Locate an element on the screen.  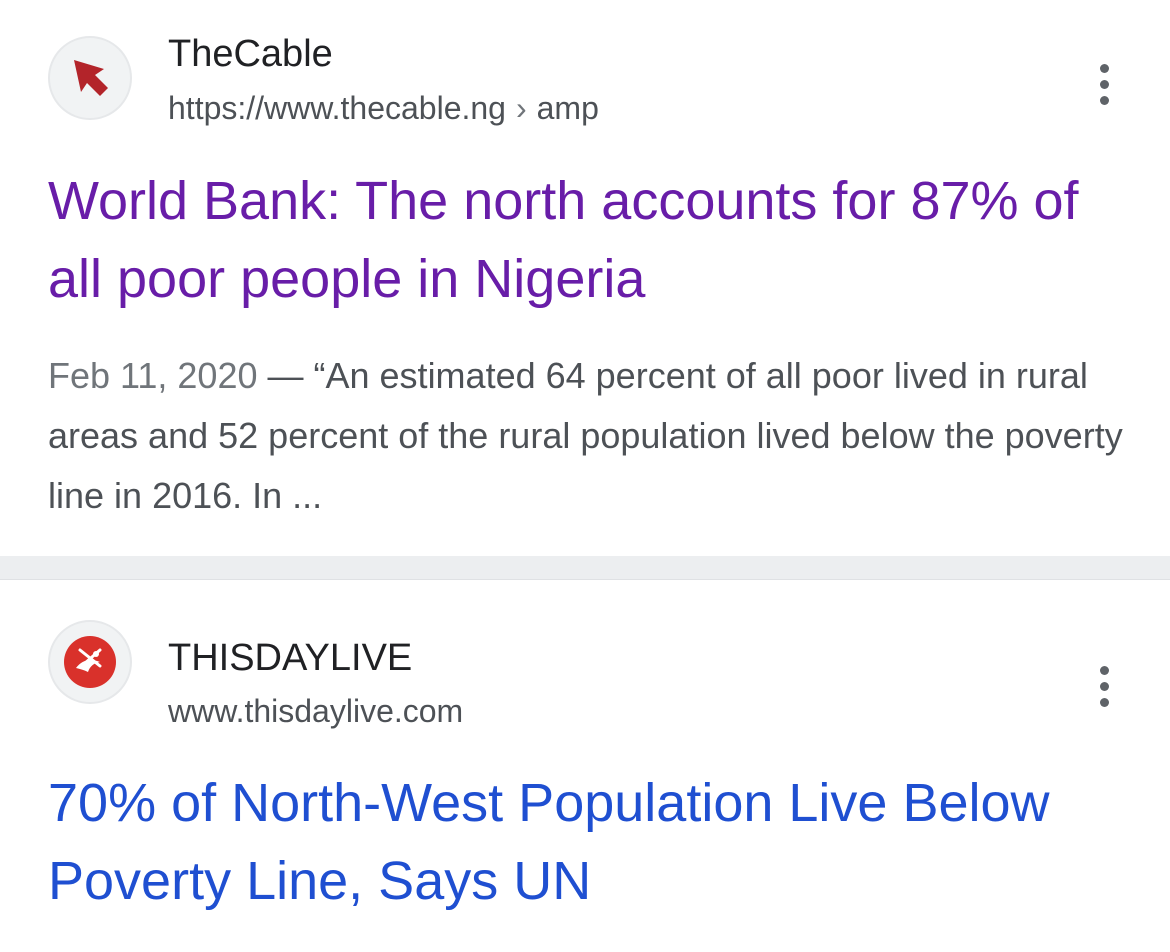
thisdaylive-favicon-icon is located at coordinates (90, 662).